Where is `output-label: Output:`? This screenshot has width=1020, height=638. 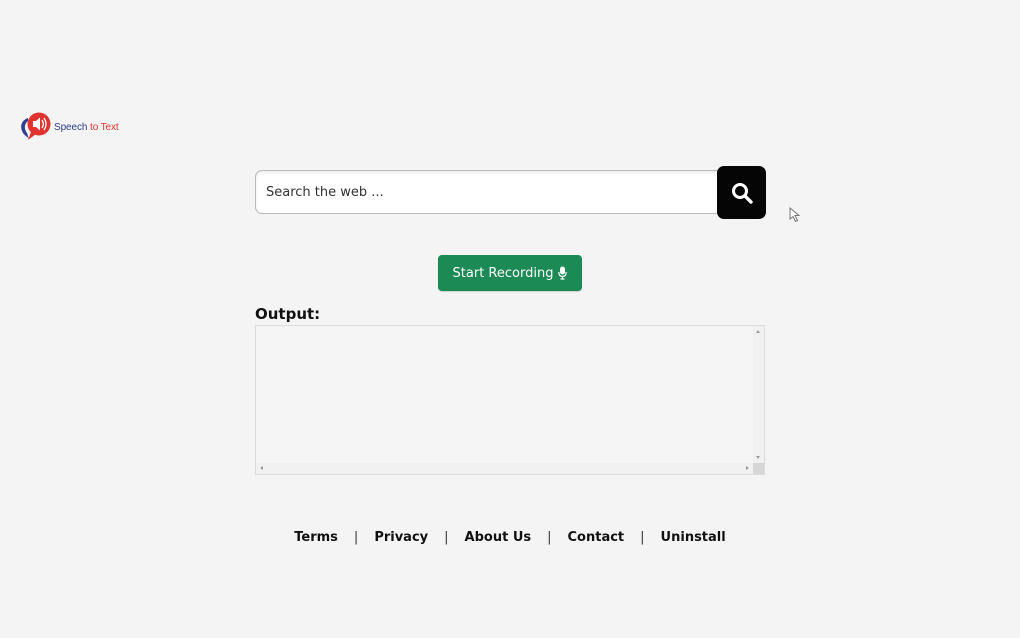
output-label: Output: is located at coordinates (288, 314).